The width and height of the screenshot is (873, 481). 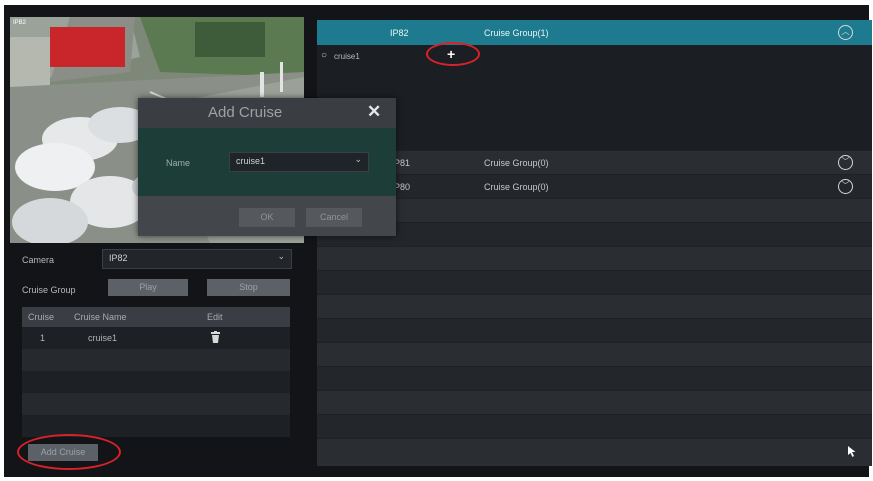 I want to click on group-channel: IP82, so click(x=399, y=33).